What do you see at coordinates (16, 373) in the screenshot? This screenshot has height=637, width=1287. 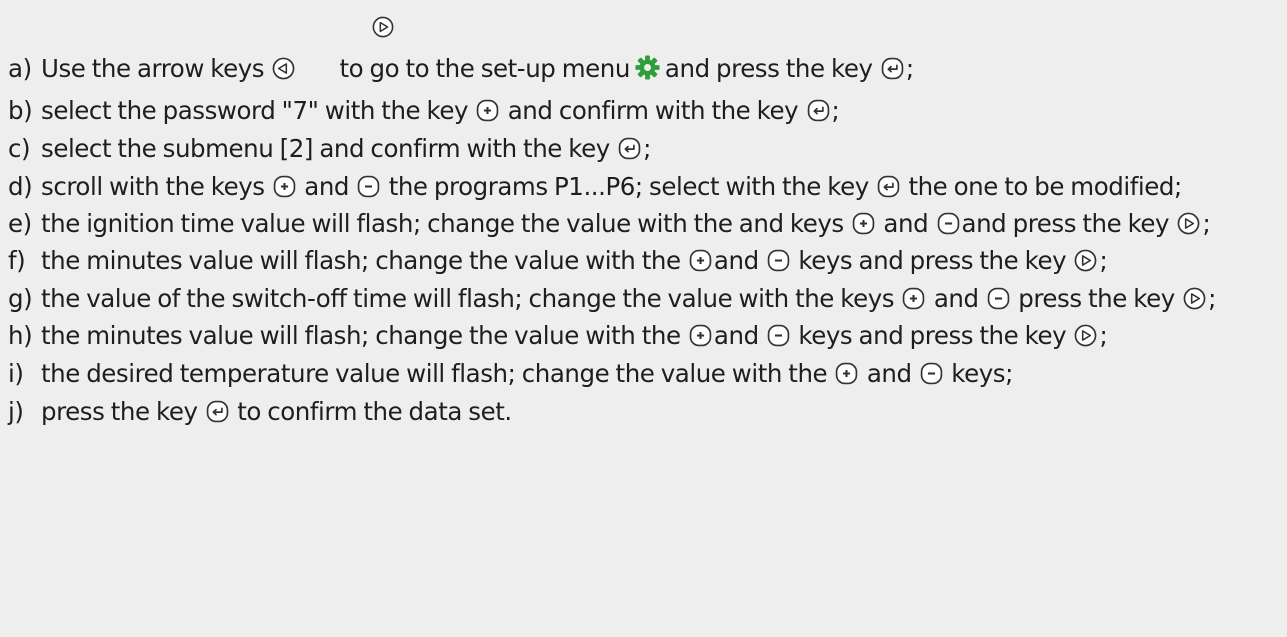 I see `step-label: i)` at bounding box center [16, 373].